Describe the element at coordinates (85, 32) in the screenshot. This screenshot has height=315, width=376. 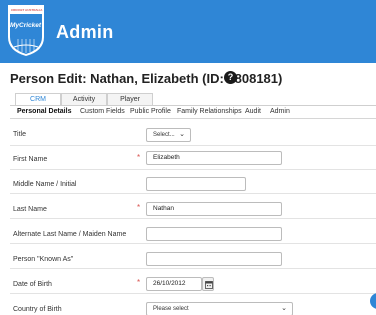
I see `header-title: Admin` at that location.